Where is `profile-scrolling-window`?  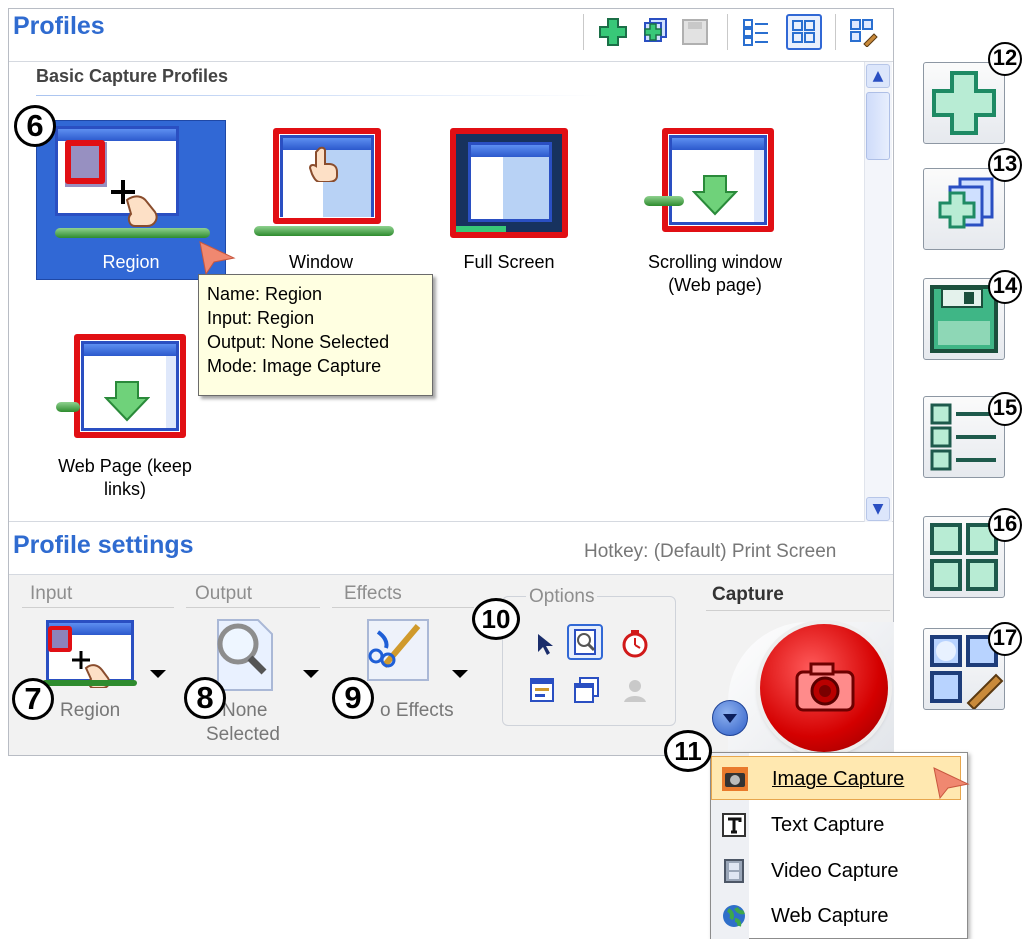
profile-scrolling-window is located at coordinates (721, 197).